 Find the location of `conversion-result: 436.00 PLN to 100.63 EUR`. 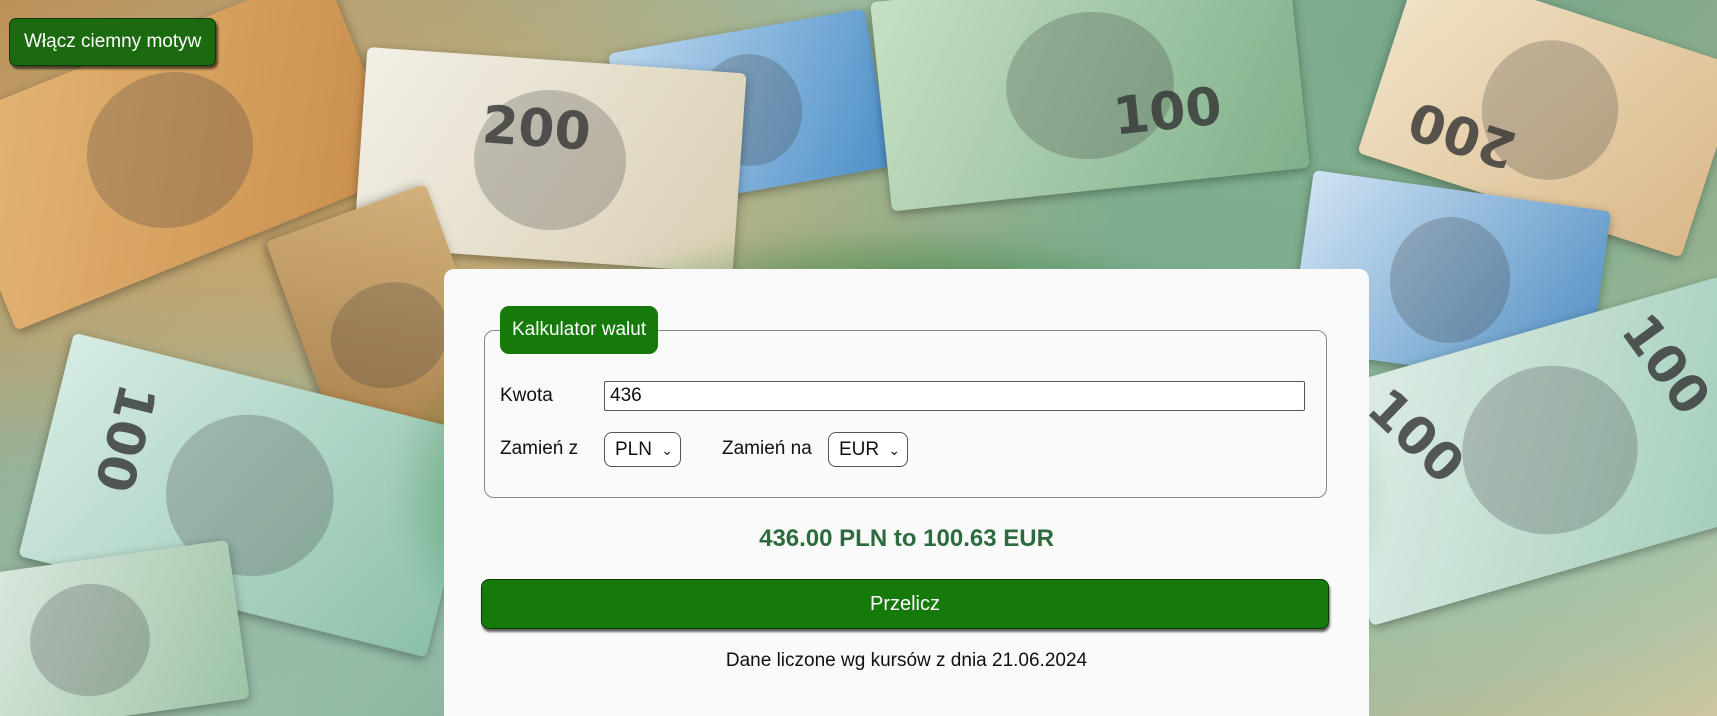

conversion-result: 436.00 PLN to 100.63 EUR is located at coordinates (906, 538).